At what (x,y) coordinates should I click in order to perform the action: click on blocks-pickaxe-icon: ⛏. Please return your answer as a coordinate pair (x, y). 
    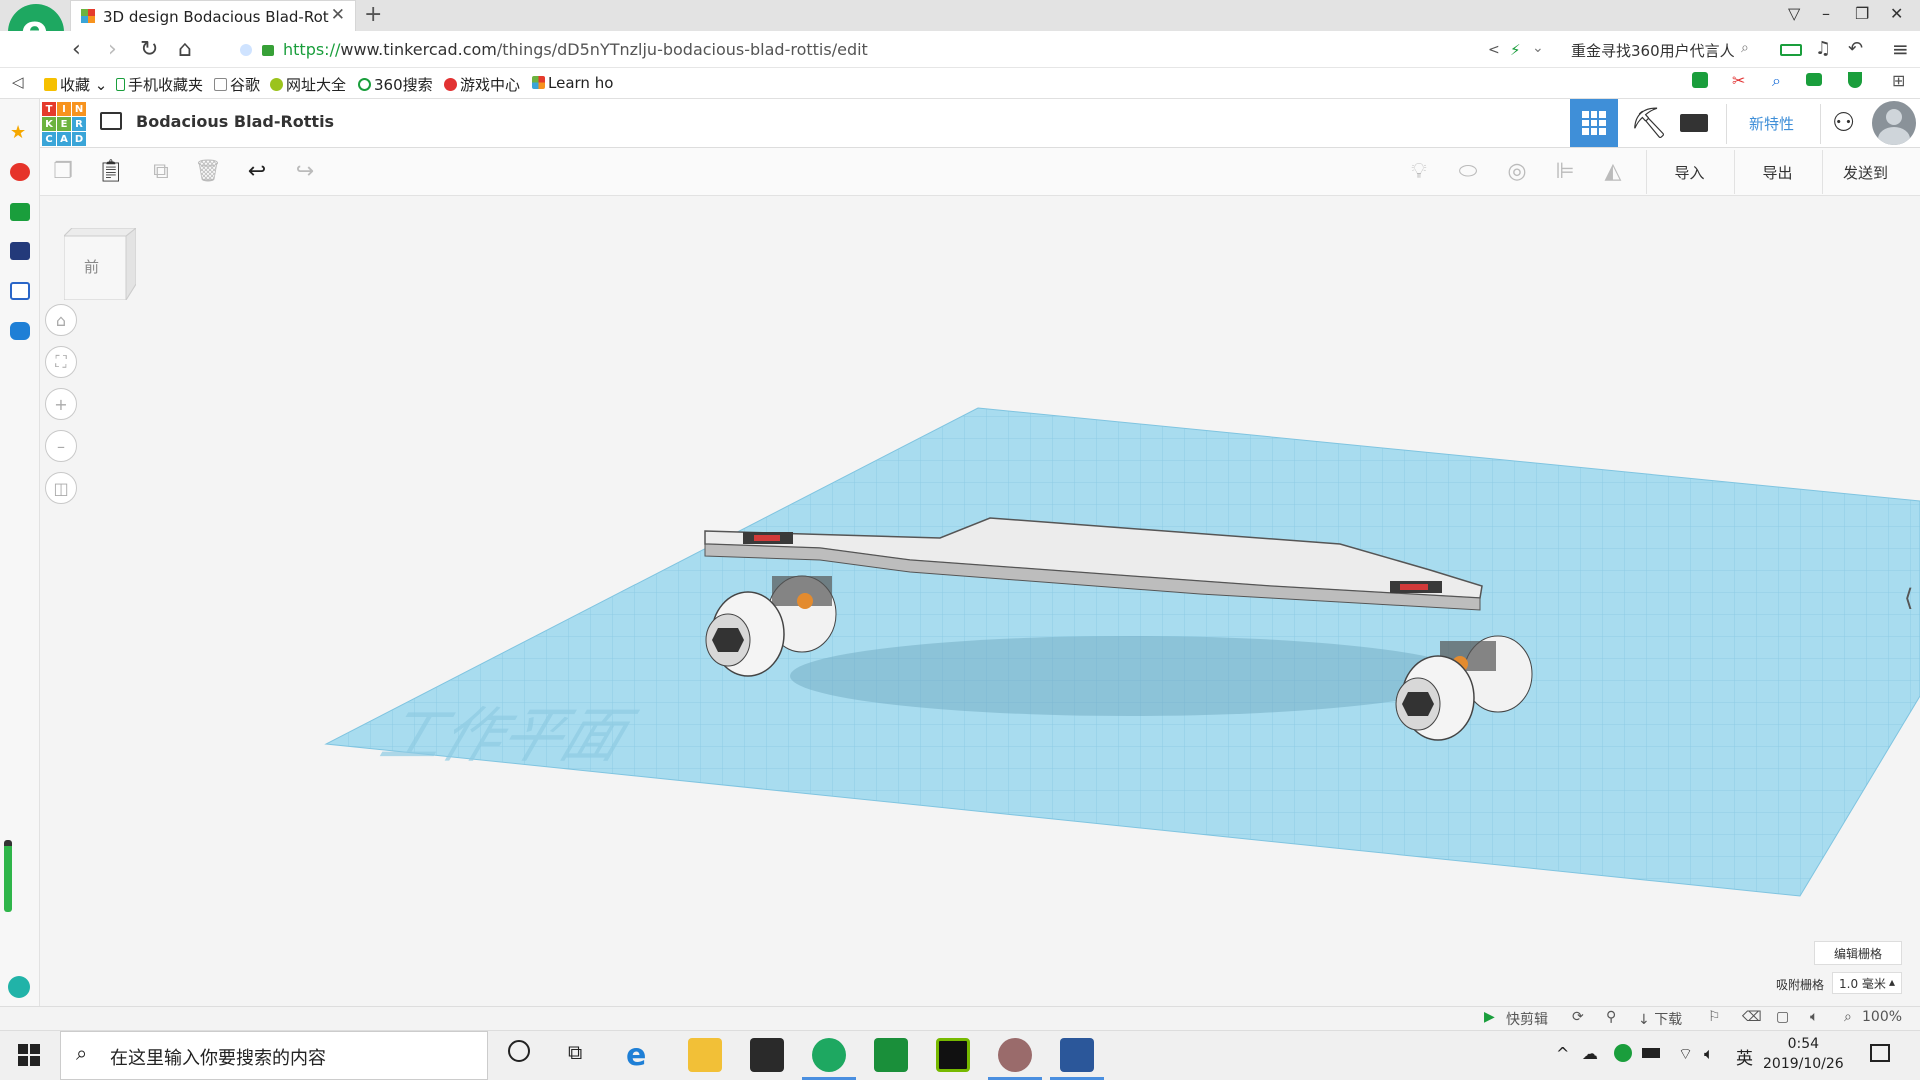
    Looking at the image, I should click on (1649, 123).